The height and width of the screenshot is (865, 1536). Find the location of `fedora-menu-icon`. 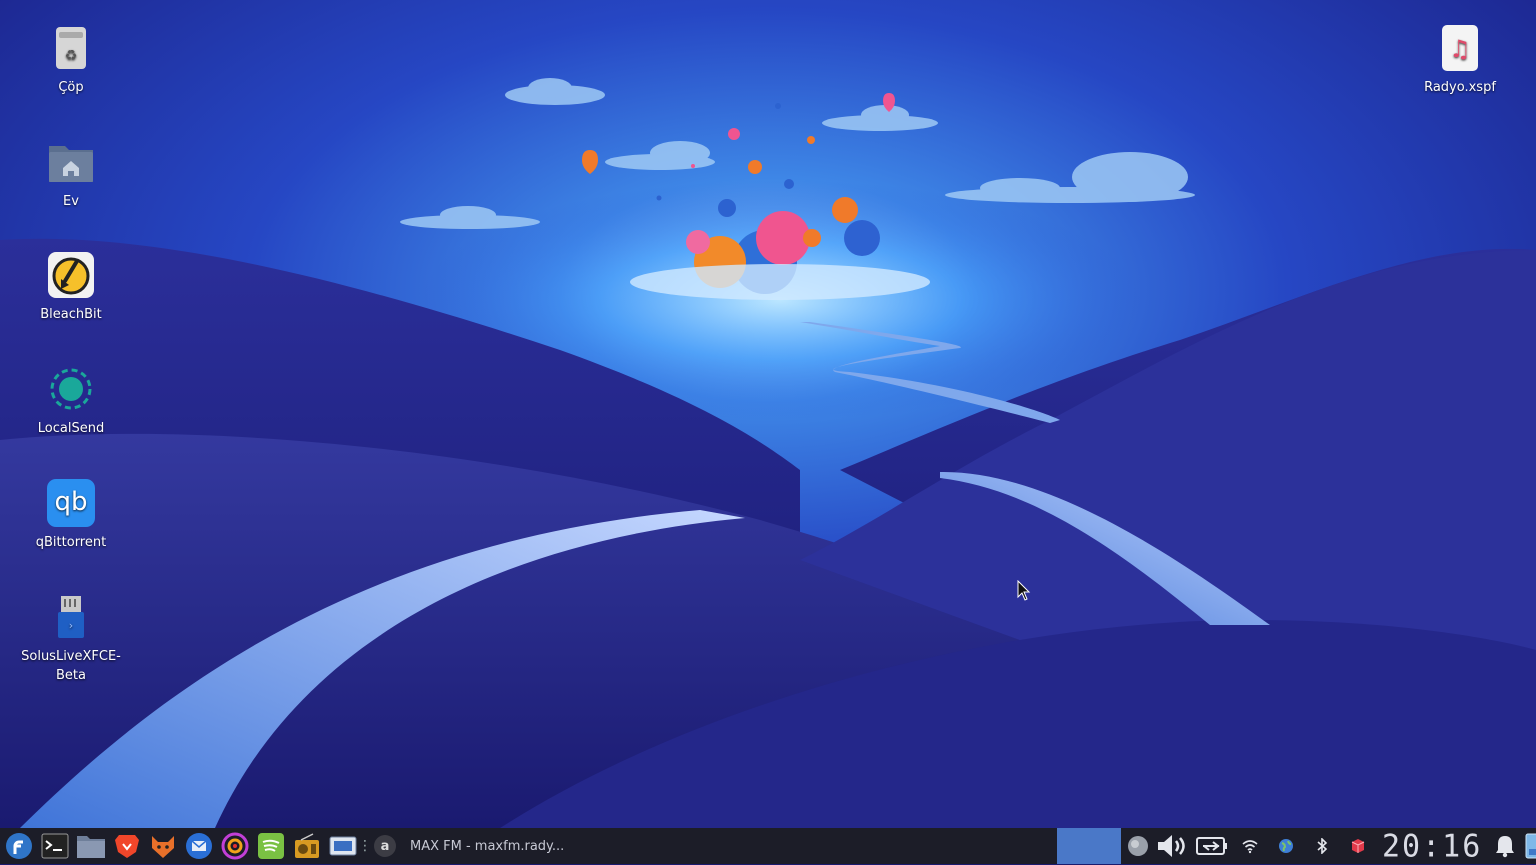

fedora-menu-icon is located at coordinates (19, 846).